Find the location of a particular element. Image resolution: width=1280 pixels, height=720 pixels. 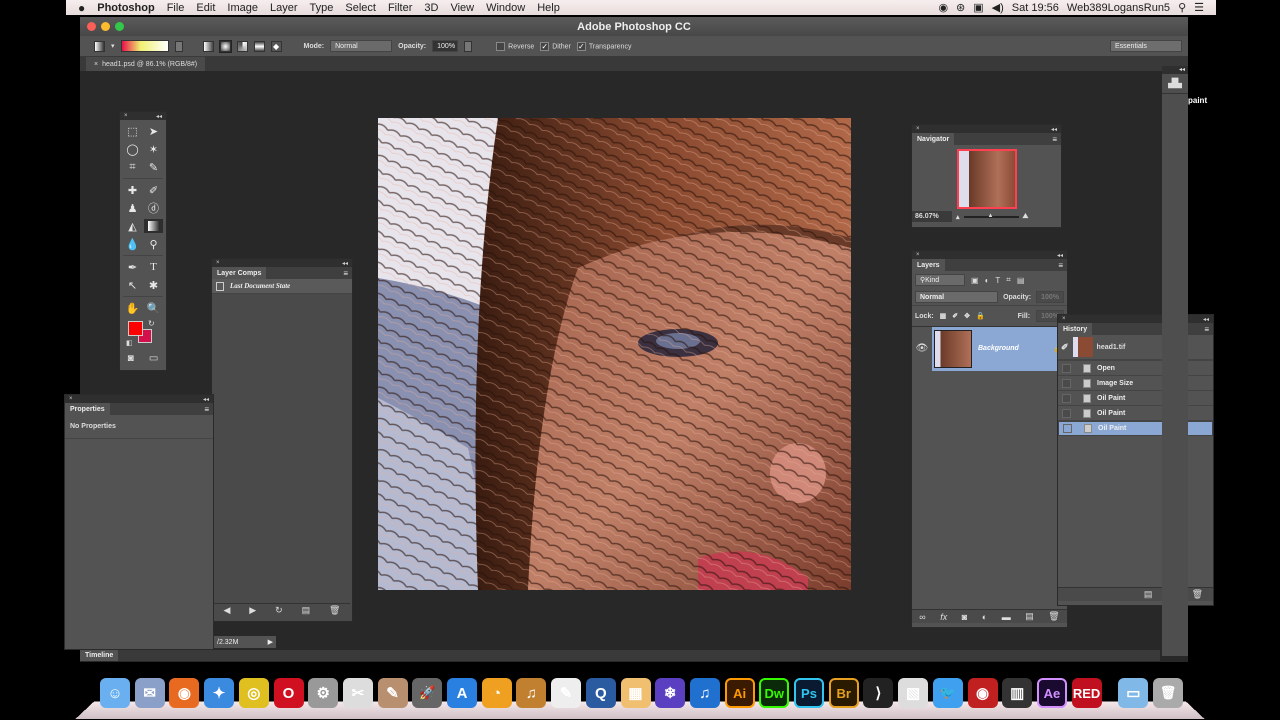

layer-comp-item: Last Document State is located at coordinates (282, 286).